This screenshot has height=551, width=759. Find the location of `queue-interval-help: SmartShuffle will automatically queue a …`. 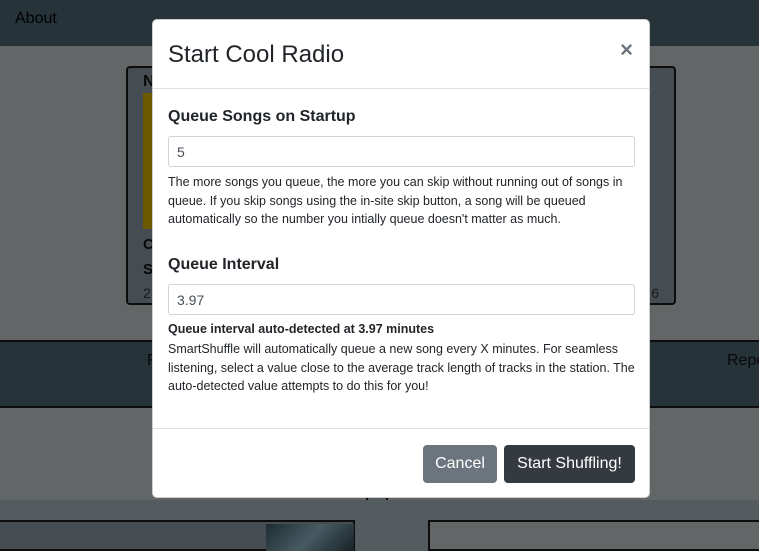

queue-interval-help: SmartShuffle will automatically queue a … is located at coordinates (401, 367).